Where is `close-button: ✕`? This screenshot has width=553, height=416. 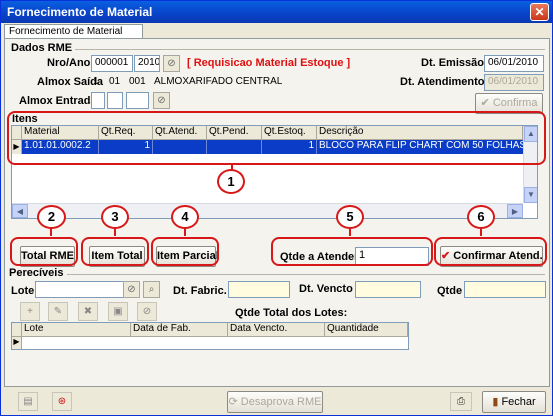
close-button: ✕ is located at coordinates (539, 12).